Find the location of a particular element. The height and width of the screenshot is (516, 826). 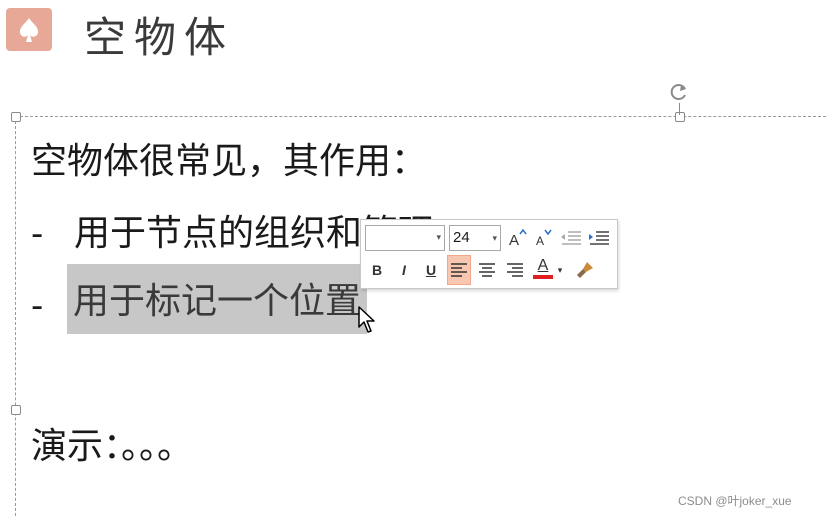

selected-text: 用于标记一个位置 is located at coordinates (217, 299).